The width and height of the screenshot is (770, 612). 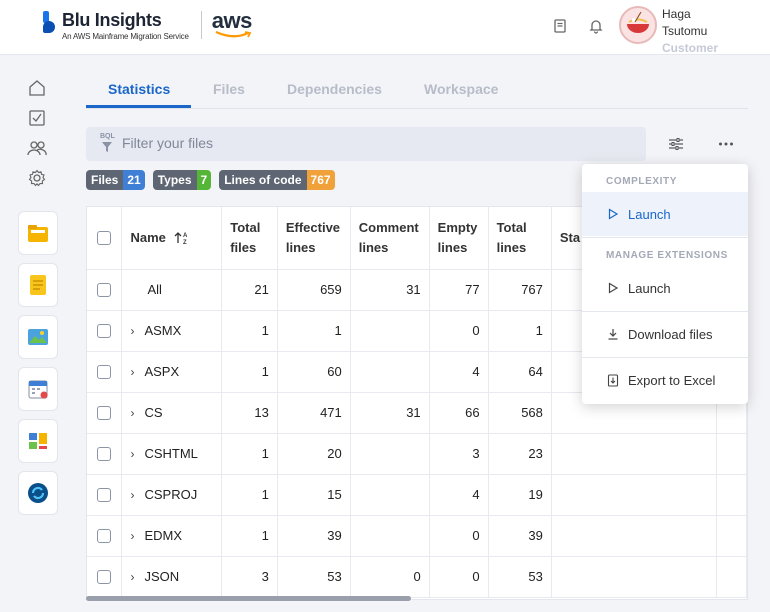 I want to click on effective-lines-cell: 39, so click(x=314, y=536).